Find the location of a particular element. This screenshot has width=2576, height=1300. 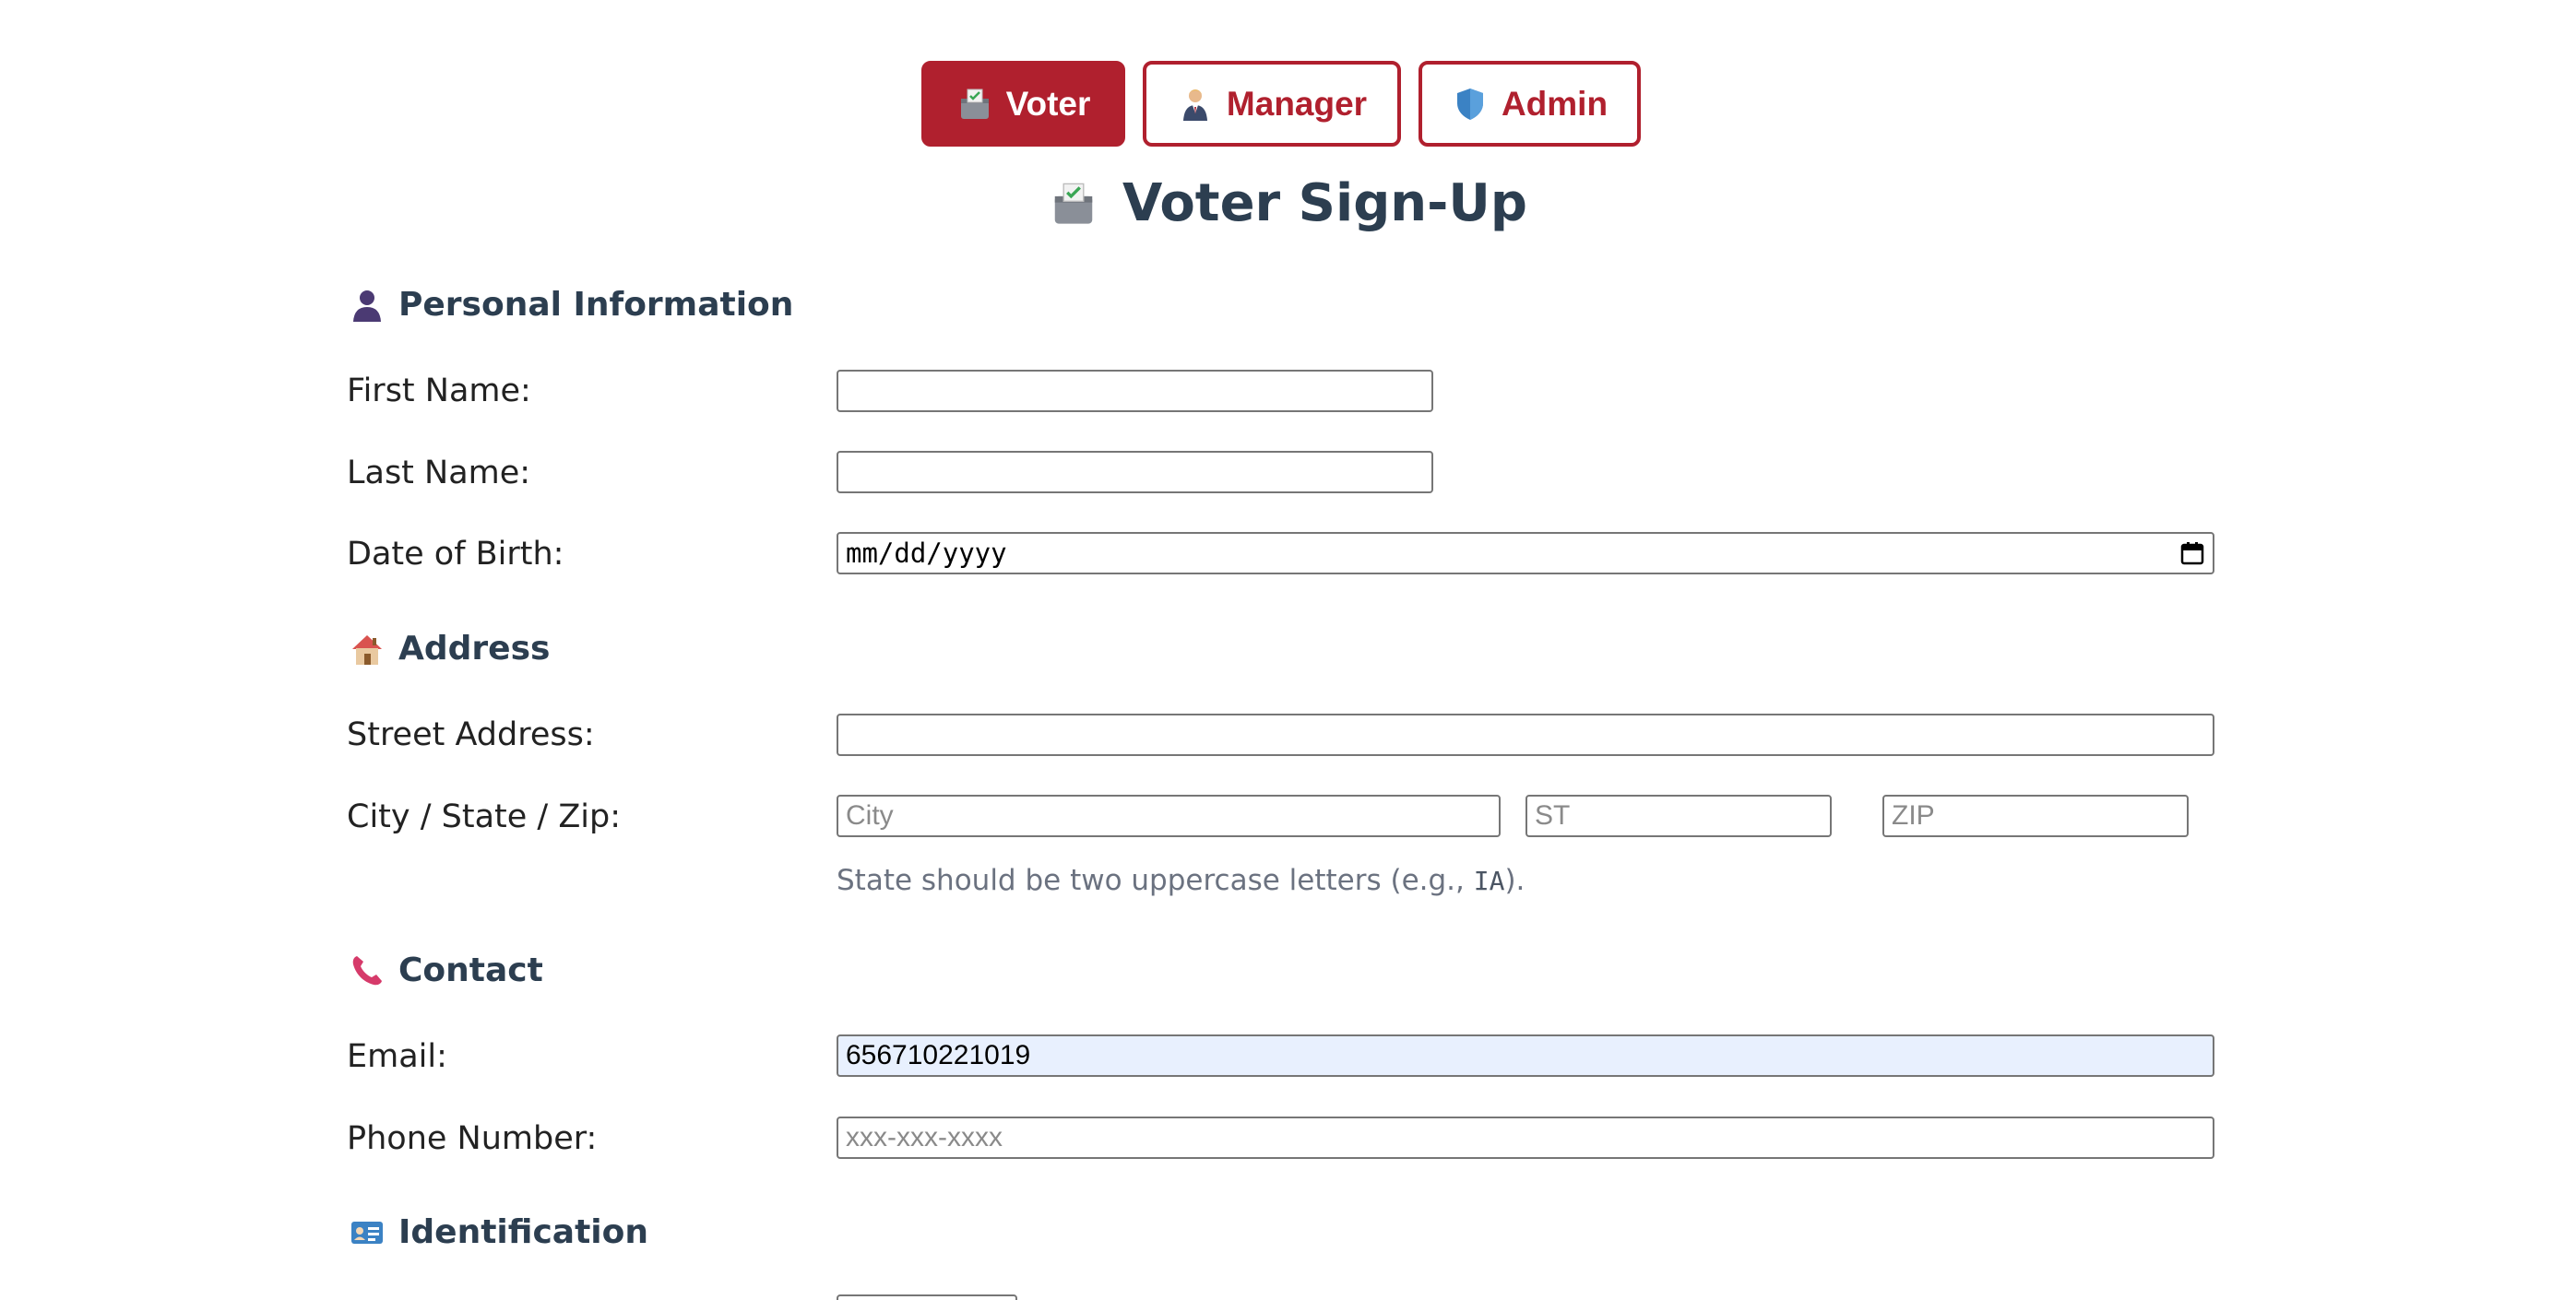

tab-manager: Manager is located at coordinates (1272, 104).